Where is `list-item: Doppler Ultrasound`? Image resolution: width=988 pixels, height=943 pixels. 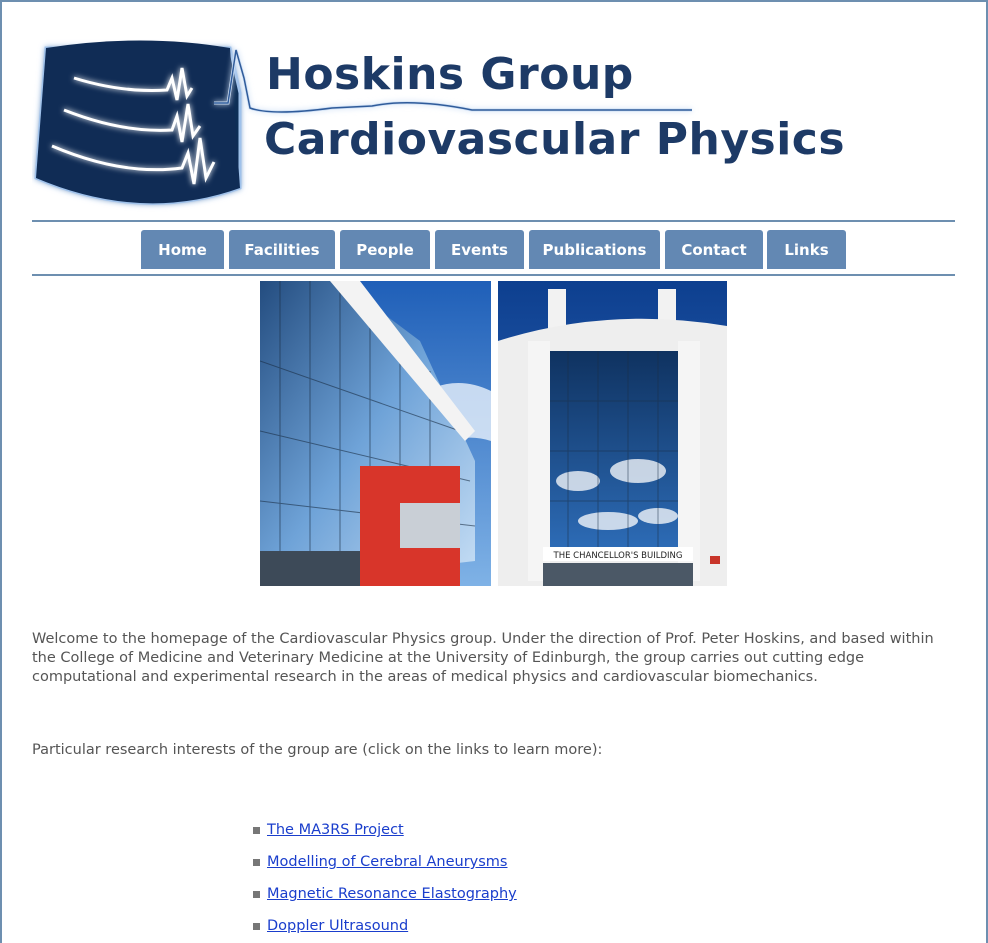 list-item: Doppler Ultrasound is located at coordinates (385, 926).